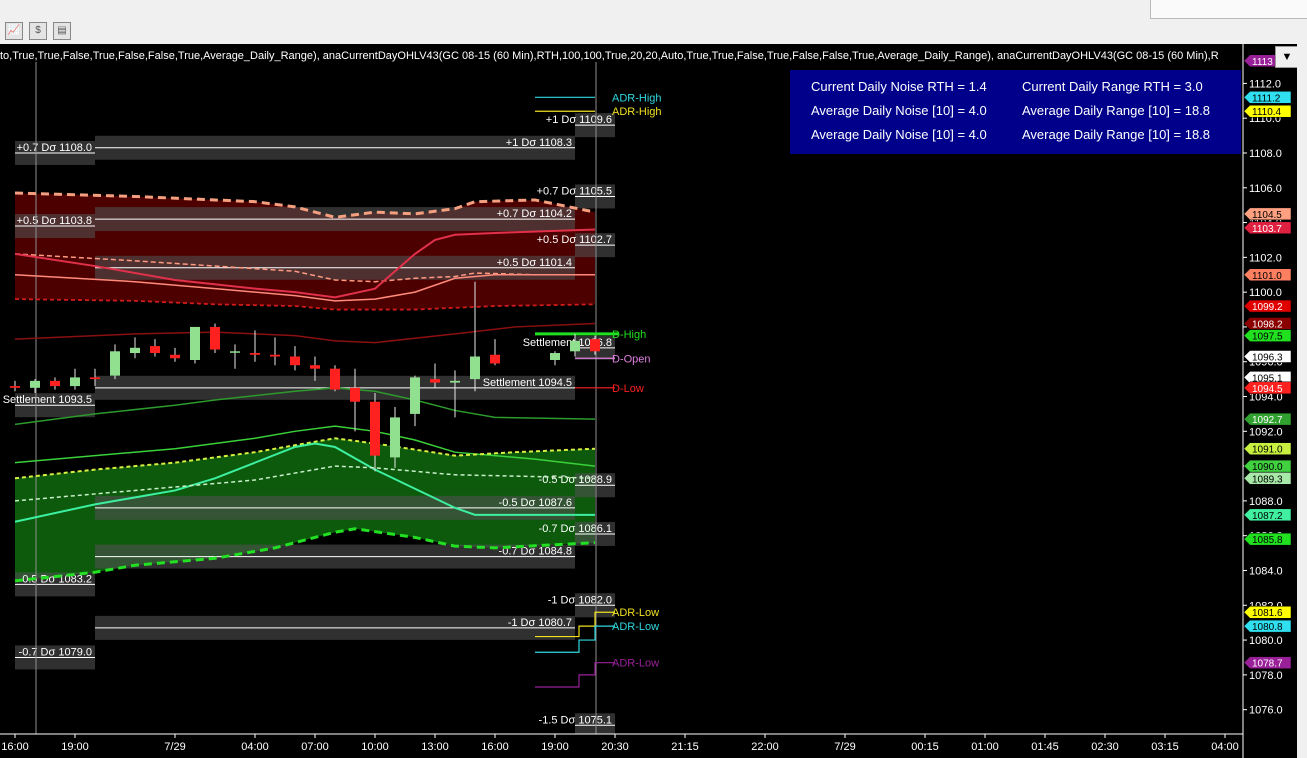 Image resolution: width=1307 pixels, height=758 pixels. Describe the element at coordinates (1105, 747) in the screenshot. I see `x-tick-label: 02:30` at that location.